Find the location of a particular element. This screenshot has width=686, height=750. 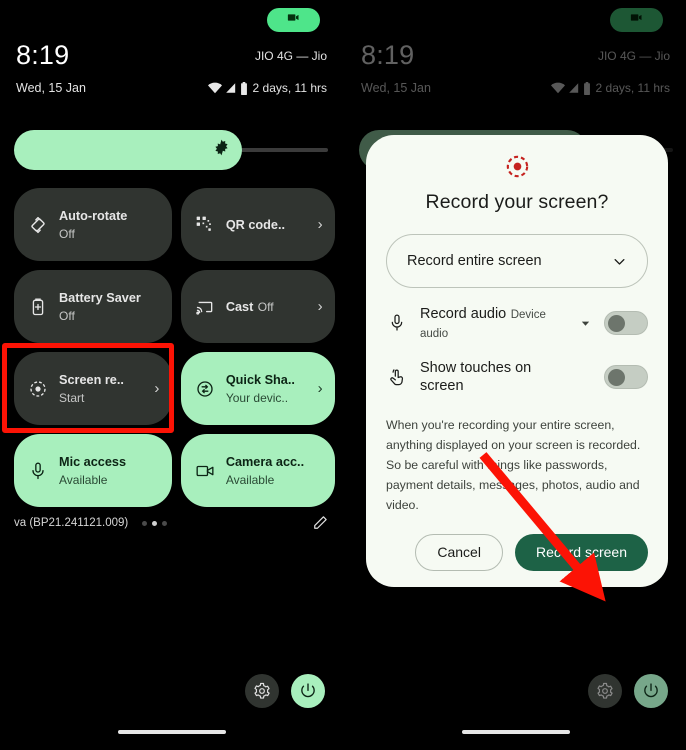

tile-subtitle: Start is located at coordinates (72, 397).